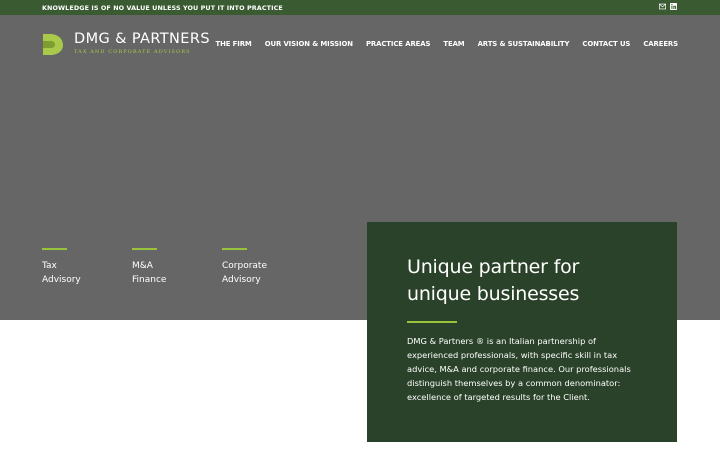 The image size is (720, 450). I want to click on panel-divider, so click(432, 322).